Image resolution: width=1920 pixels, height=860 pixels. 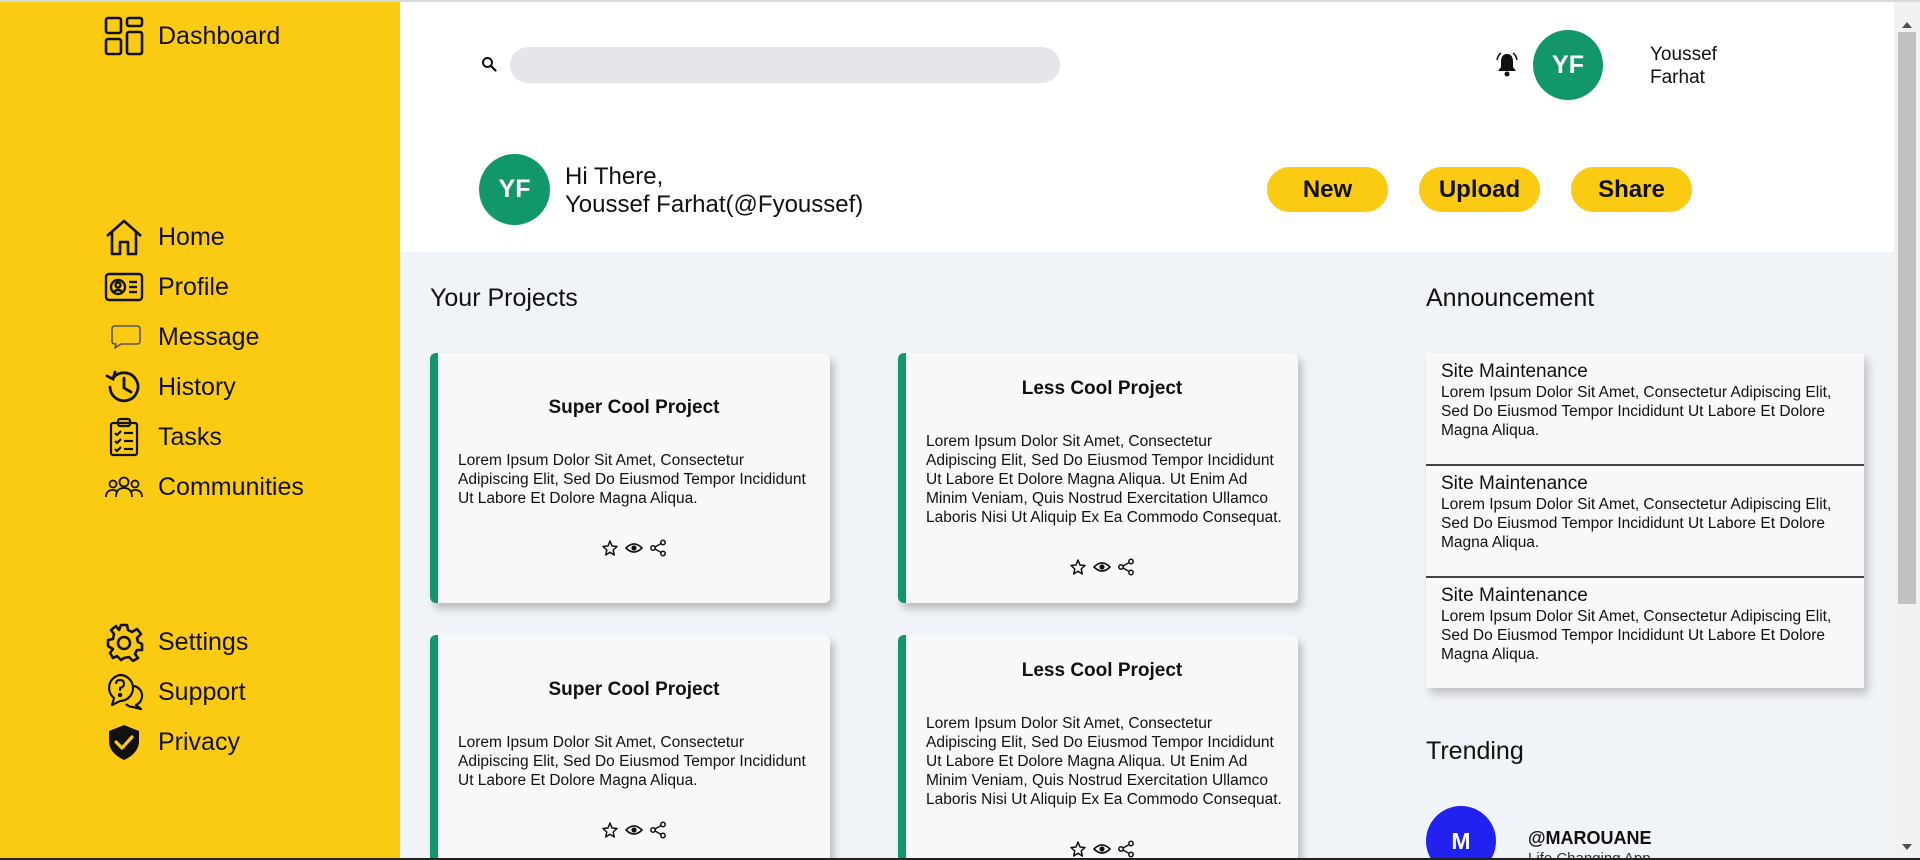 What do you see at coordinates (124, 742) in the screenshot?
I see `shield-icon` at bounding box center [124, 742].